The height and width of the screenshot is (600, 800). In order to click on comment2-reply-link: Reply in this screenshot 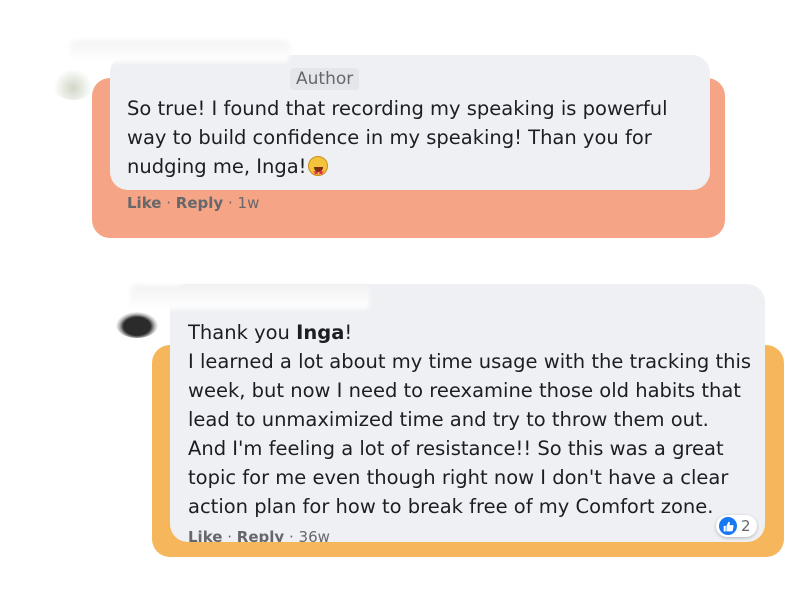, I will do `click(260, 535)`.